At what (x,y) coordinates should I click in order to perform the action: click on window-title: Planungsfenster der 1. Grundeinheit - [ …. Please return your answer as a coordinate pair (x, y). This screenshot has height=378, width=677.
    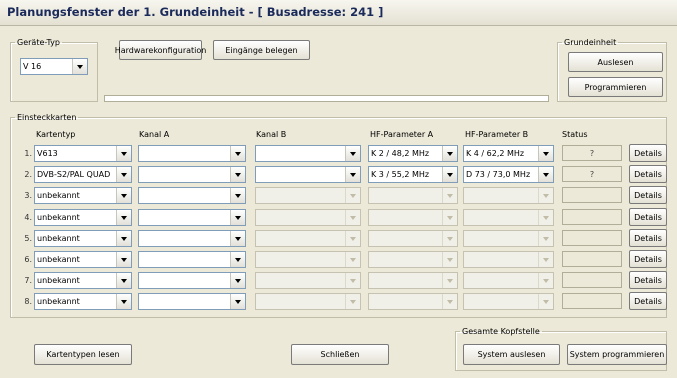
    Looking at the image, I should click on (338, 13).